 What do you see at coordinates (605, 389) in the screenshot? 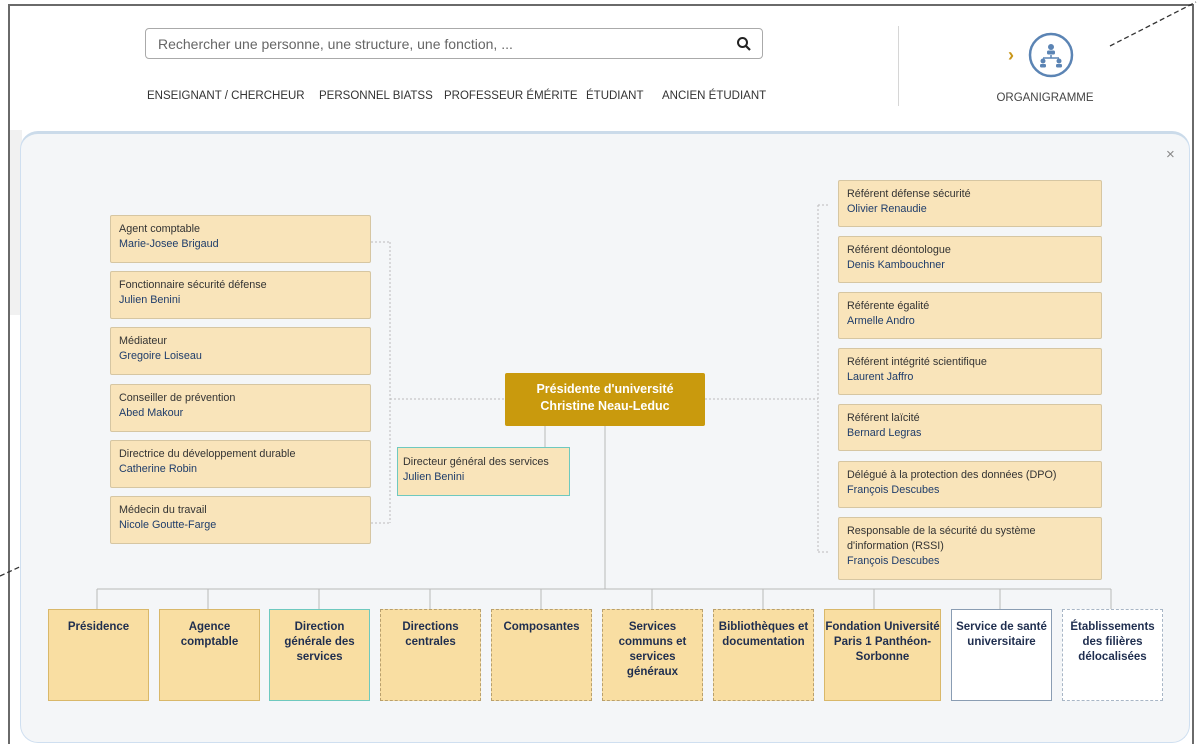
I see `president-role: Présidente d'université` at bounding box center [605, 389].